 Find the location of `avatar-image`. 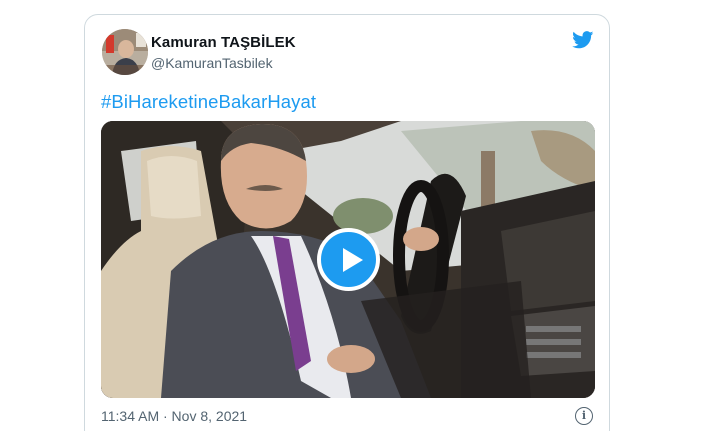

avatar-image is located at coordinates (125, 52).